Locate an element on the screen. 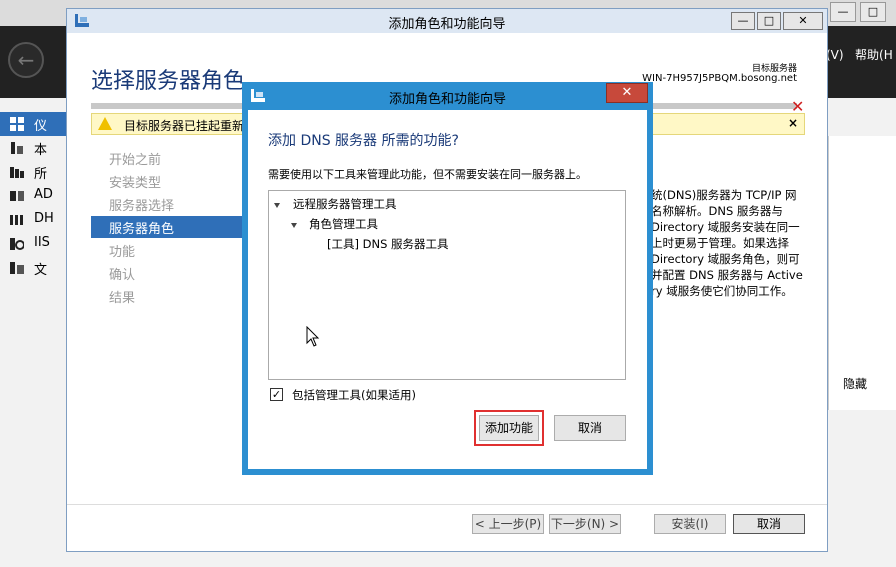 The image size is (896, 567). dashboard-icon is located at coordinates (17, 124).